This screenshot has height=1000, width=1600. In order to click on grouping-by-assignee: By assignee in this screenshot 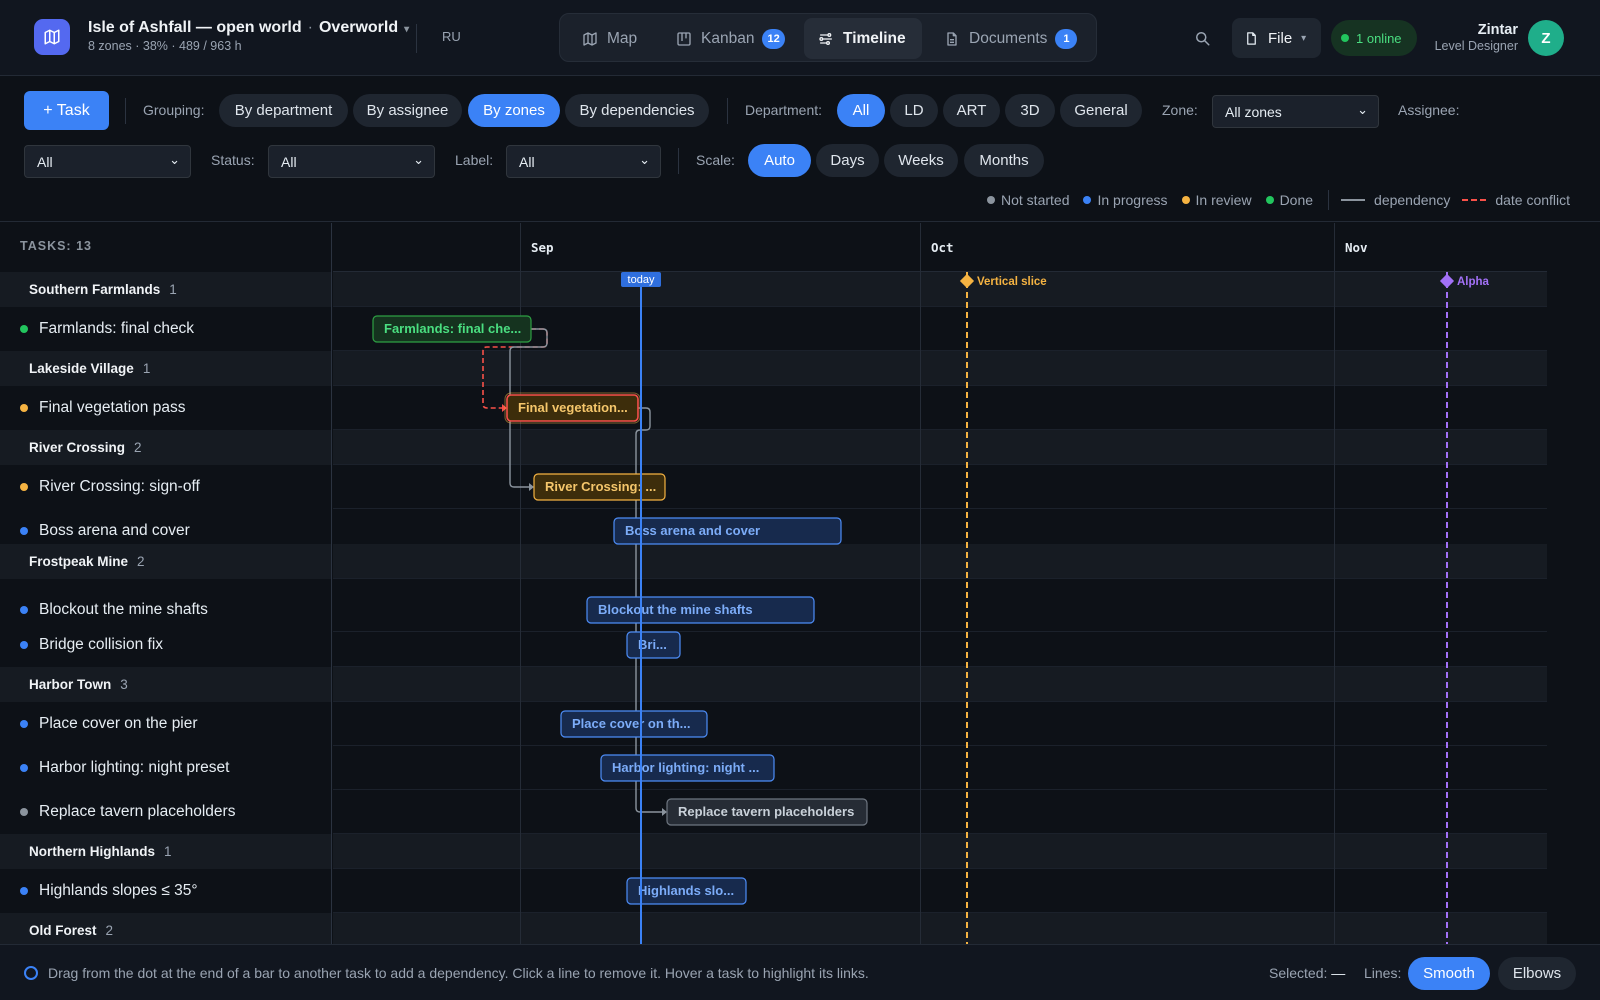, I will do `click(407, 110)`.